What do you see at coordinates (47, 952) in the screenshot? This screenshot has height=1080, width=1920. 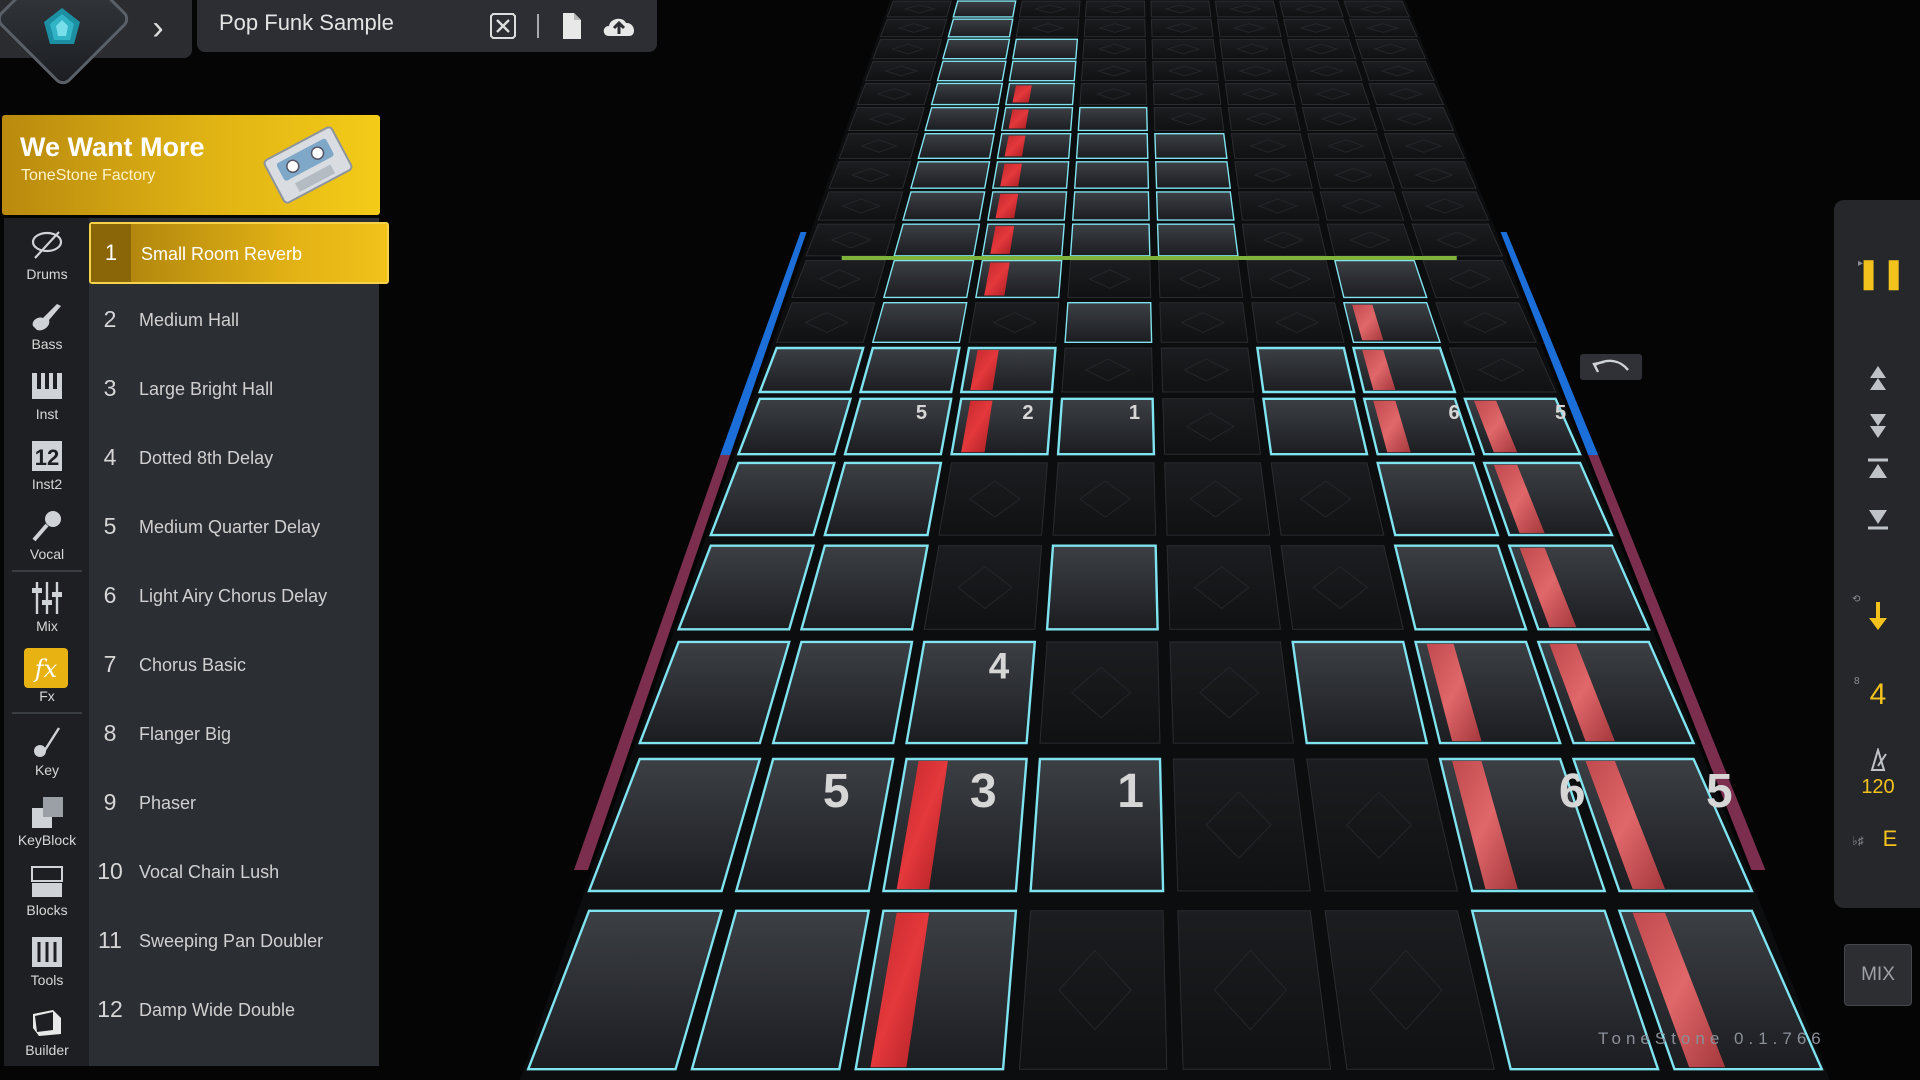 I see `tools-icon` at bounding box center [47, 952].